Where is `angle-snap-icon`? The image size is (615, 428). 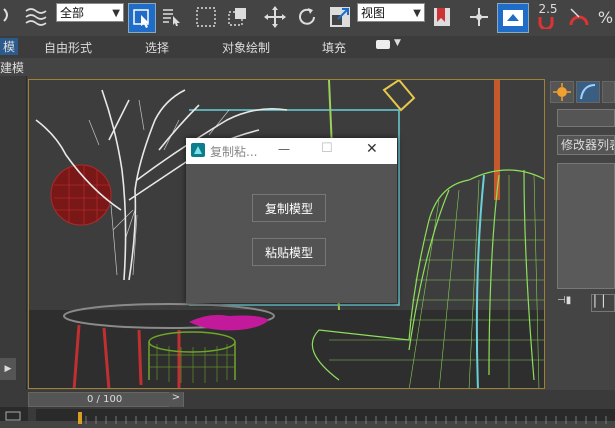
angle-snap-icon is located at coordinates (579, 17).